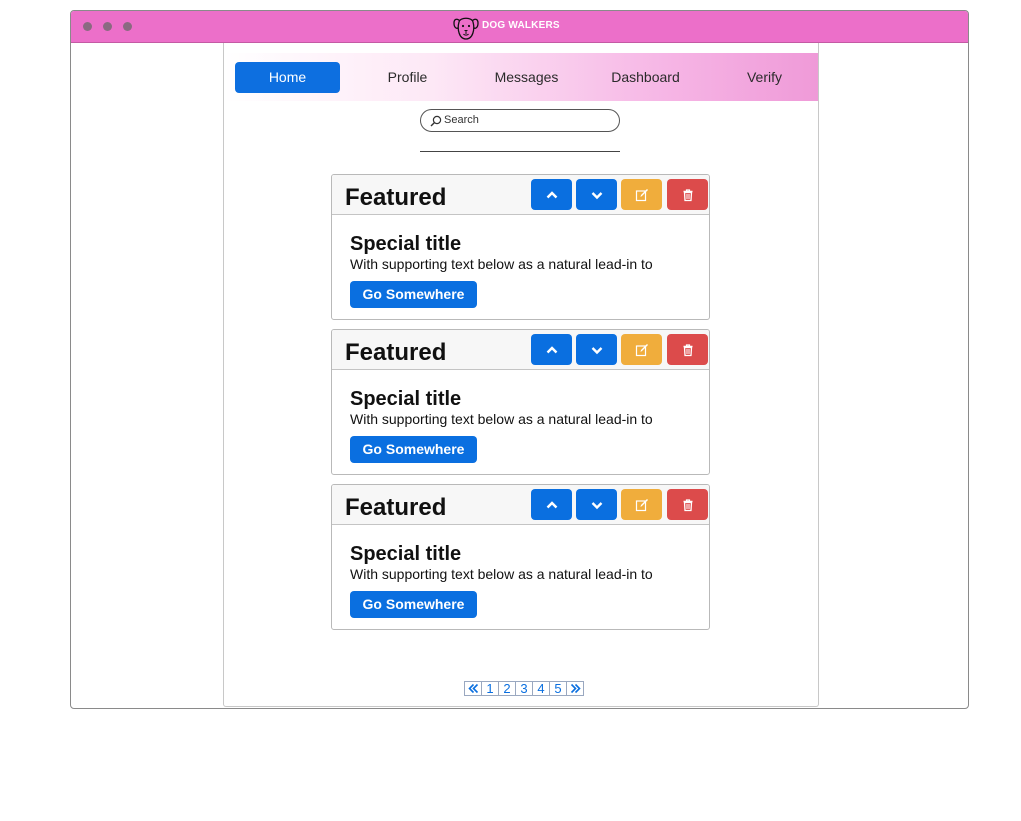 This screenshot has height=821, width=1021. I want to click on double-chevron-left-icon, so click(472, 688).